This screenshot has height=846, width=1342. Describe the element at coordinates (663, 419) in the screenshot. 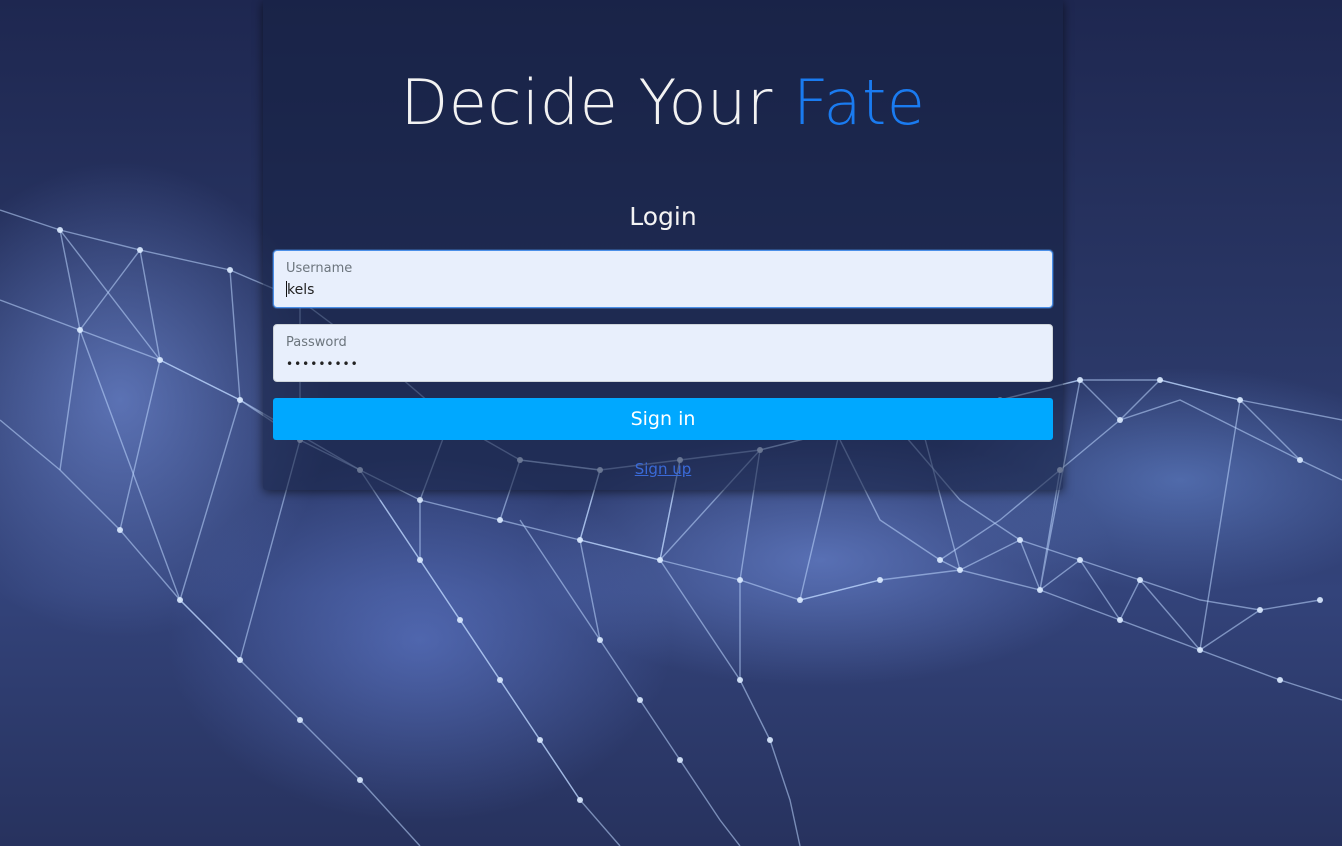

I see `sign-in-button: Sign in` at that location.